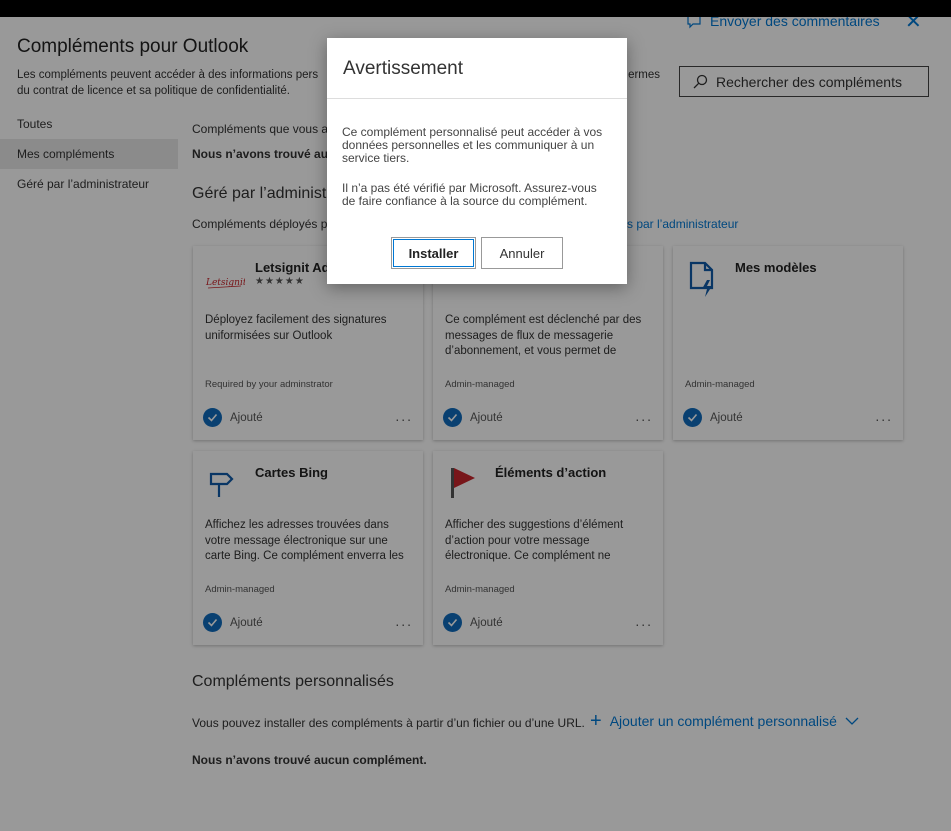 Image resolution: width=951 pixels, height=831 pixels. Describe the element at coordinates (403, 68) in the screenshot. I see `dialog-title: Avertissement` at that location.